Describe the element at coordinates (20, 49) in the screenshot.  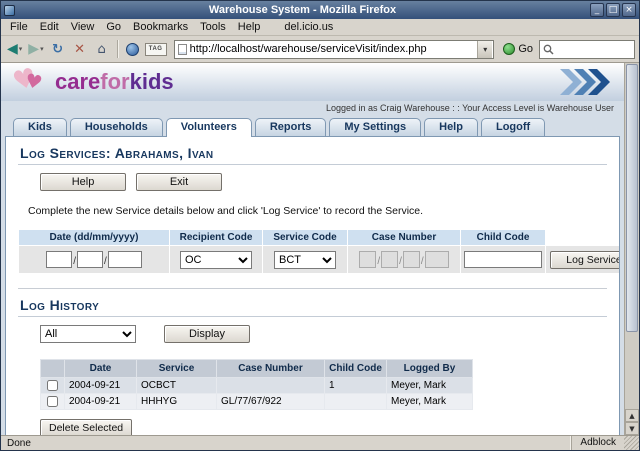
I see `back-dropdown-icon: ▾` at that location.